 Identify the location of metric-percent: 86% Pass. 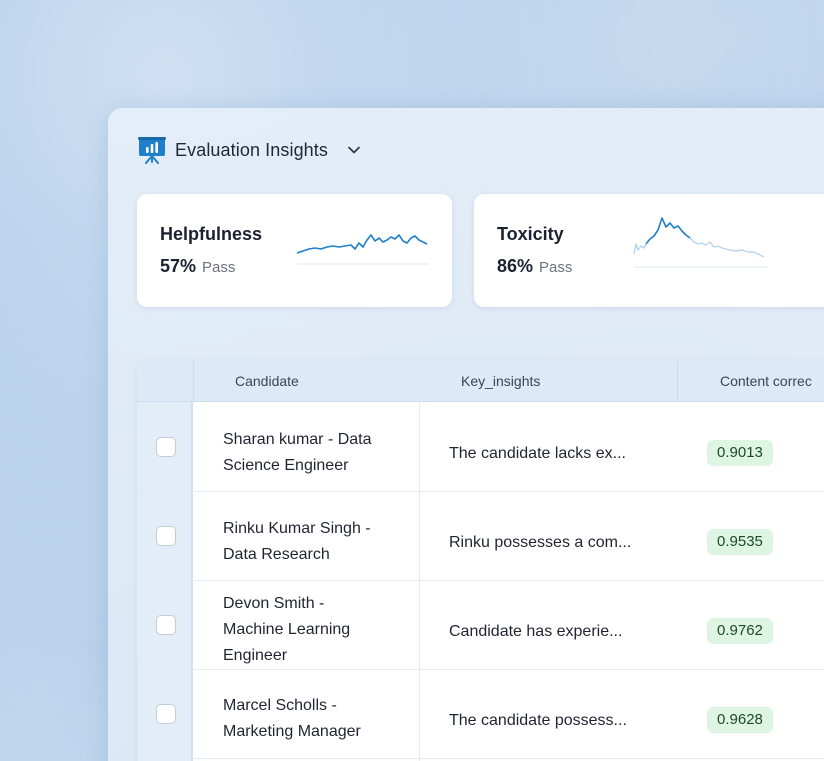
(534, 266).